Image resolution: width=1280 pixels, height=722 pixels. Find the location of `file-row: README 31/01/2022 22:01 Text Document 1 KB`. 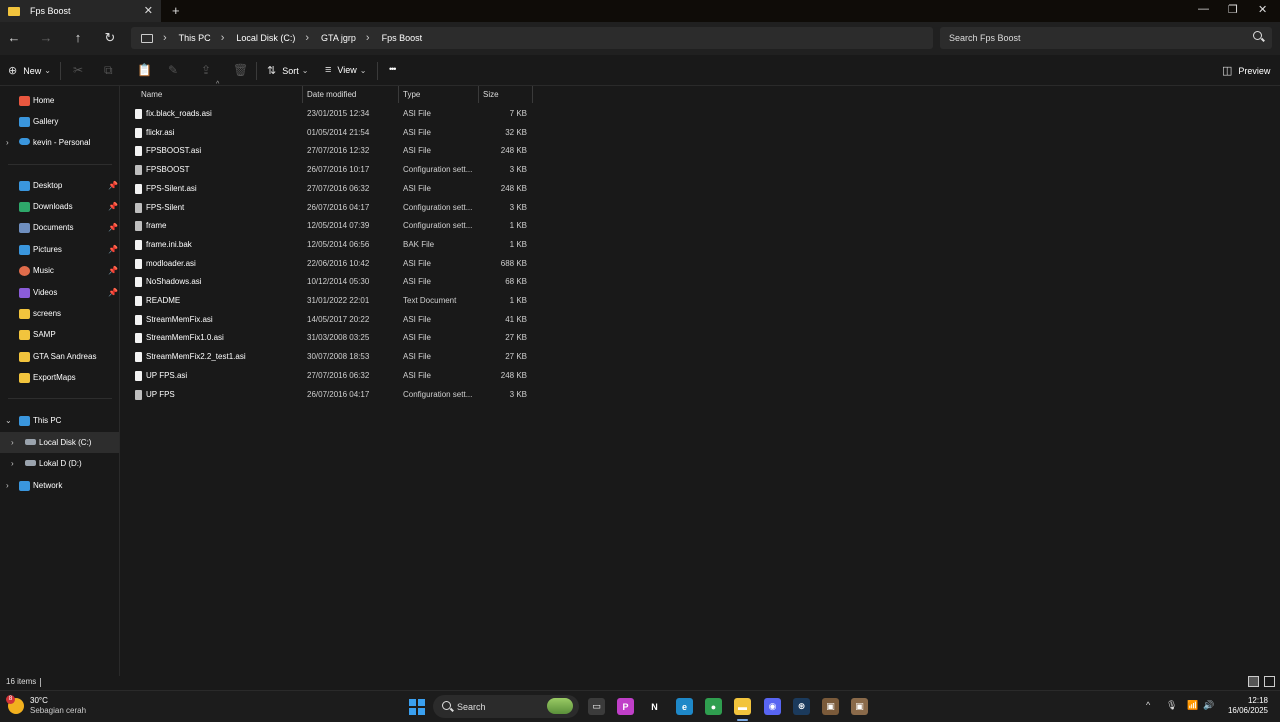

file-row: README 31/01/2022 22:01 Text Document 1 KB is located at coordinates (331, 301).